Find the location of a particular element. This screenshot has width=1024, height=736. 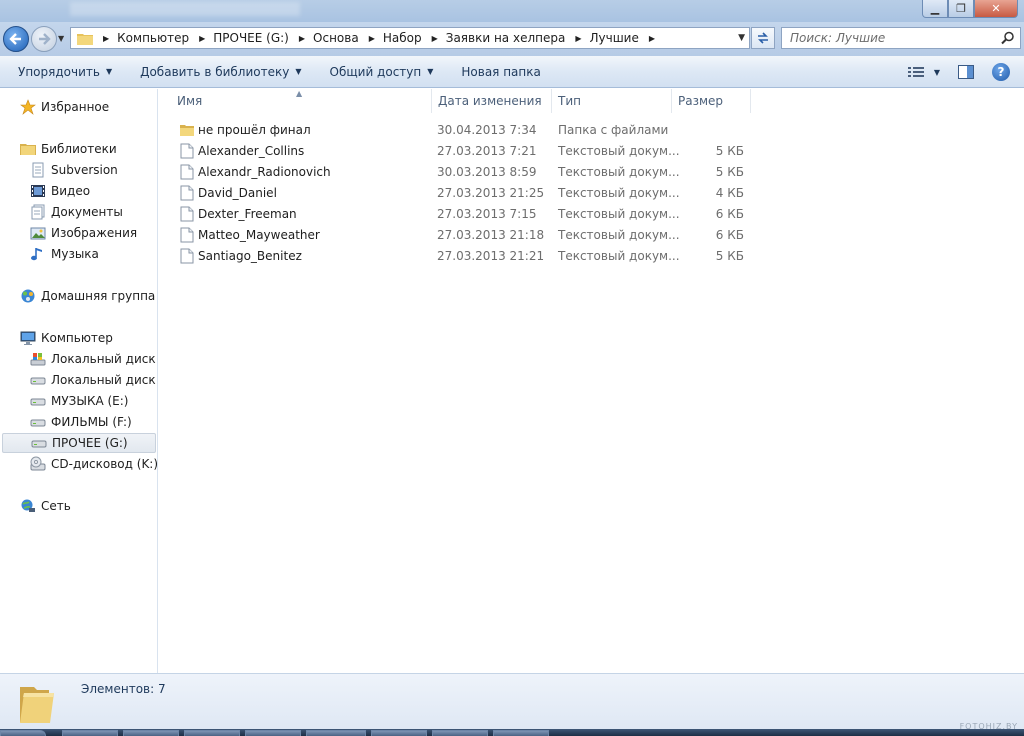

music-icon is located at coordinates (38, 254).